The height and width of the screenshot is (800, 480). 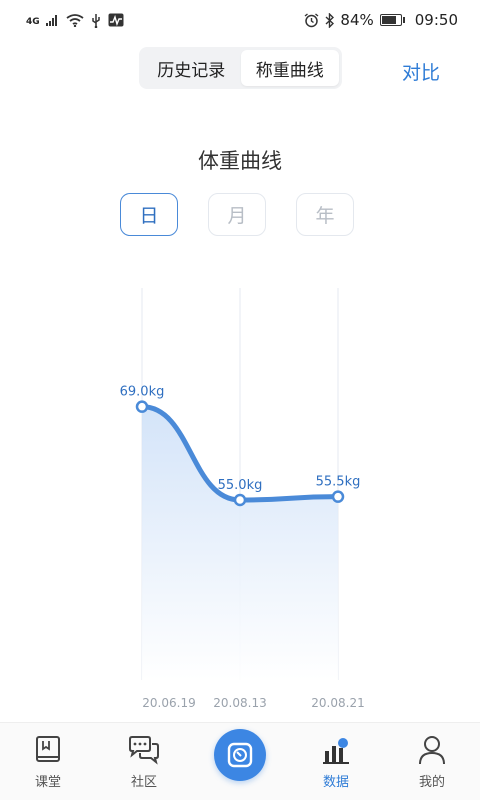 What do you see at coordinates (421, 71) in the screenshot?
I see `compare-button: 对比` at bounding box center [421, 71].